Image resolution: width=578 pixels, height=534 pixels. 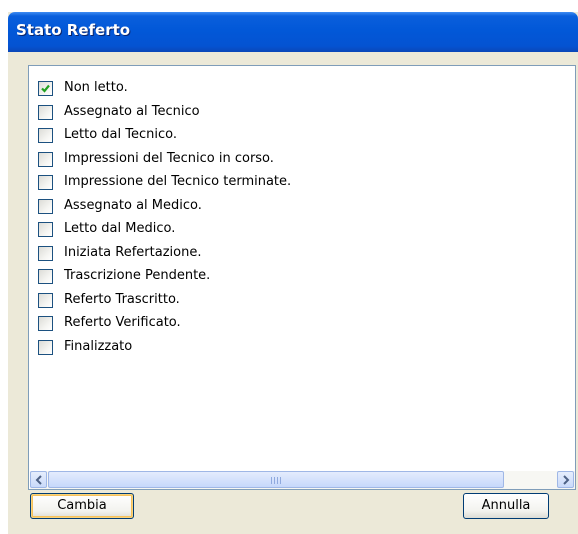 What do you see at coordinates (122, 322) in the screenshot?
I see `status-item-label: Referto Verificato.` at bounding box center [122, 322].